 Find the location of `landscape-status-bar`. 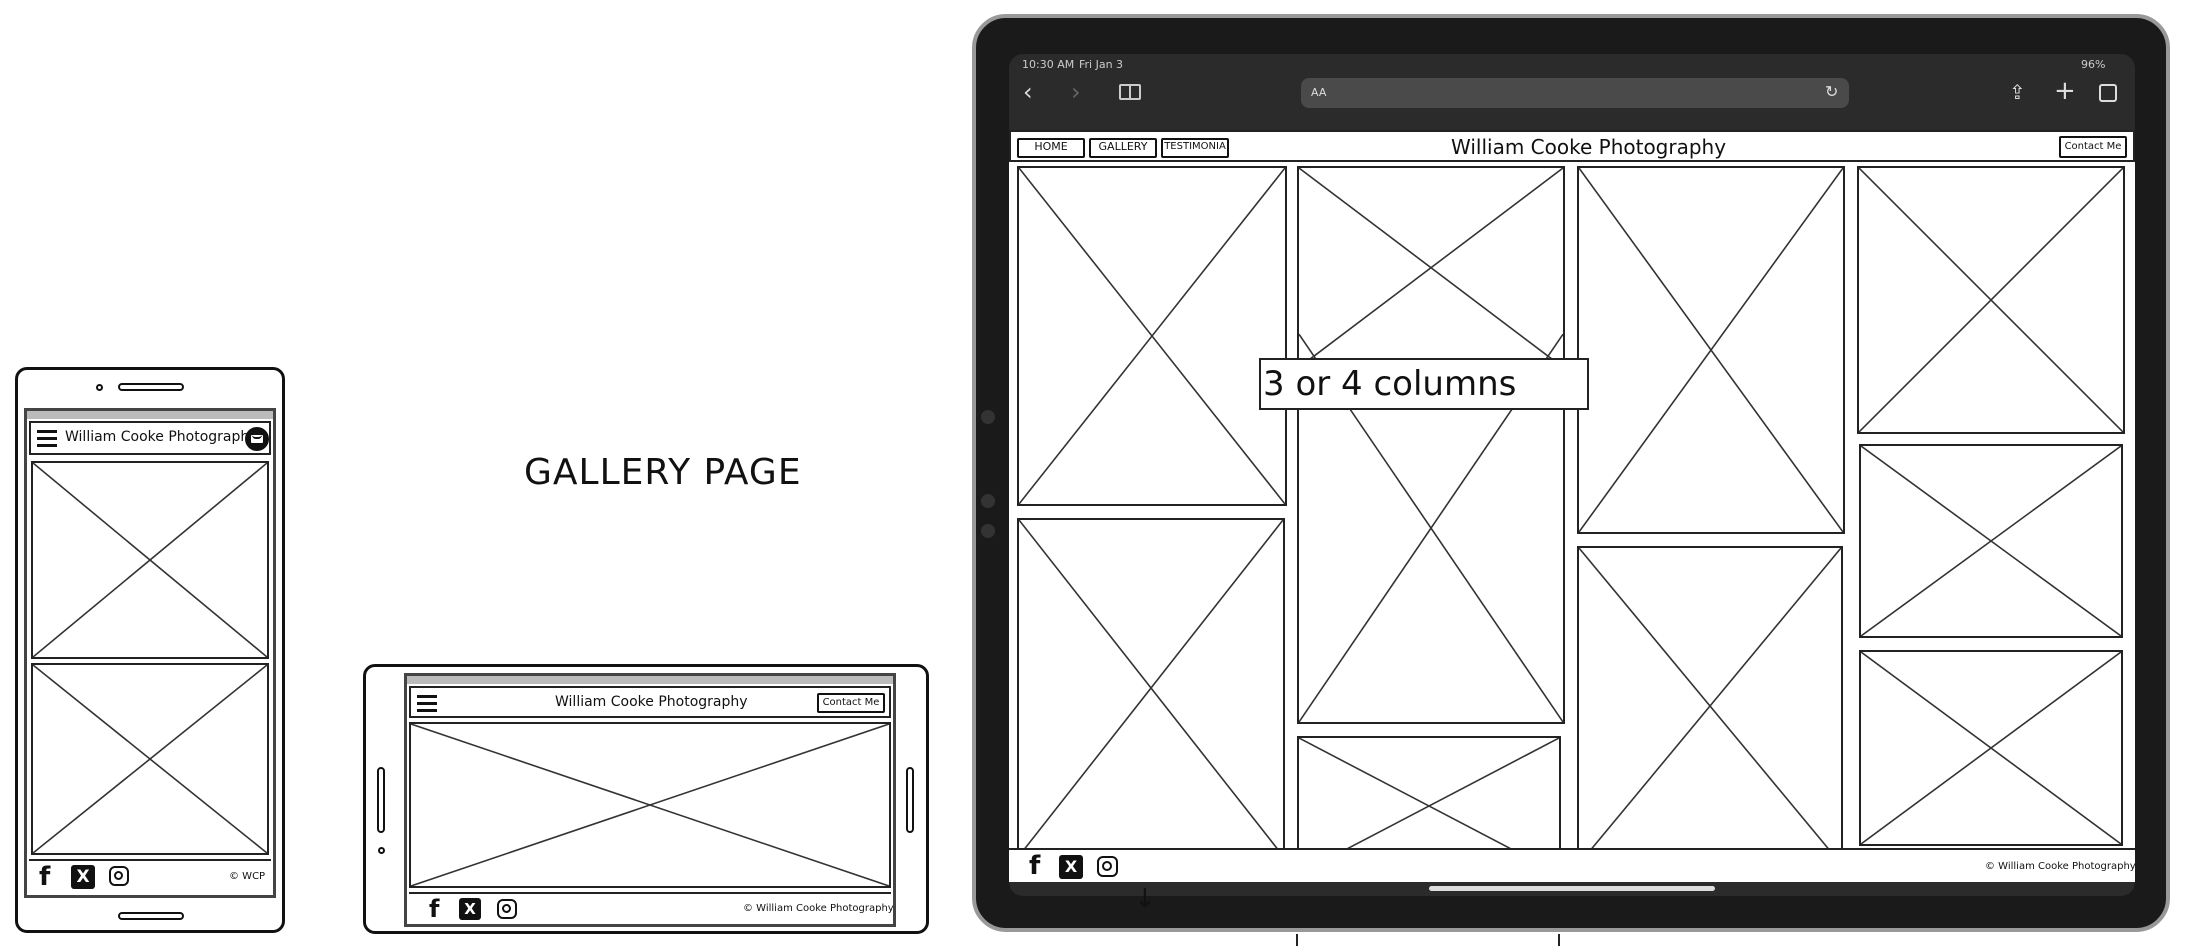

landscape-status-bar is located at coordinates (650, 680).